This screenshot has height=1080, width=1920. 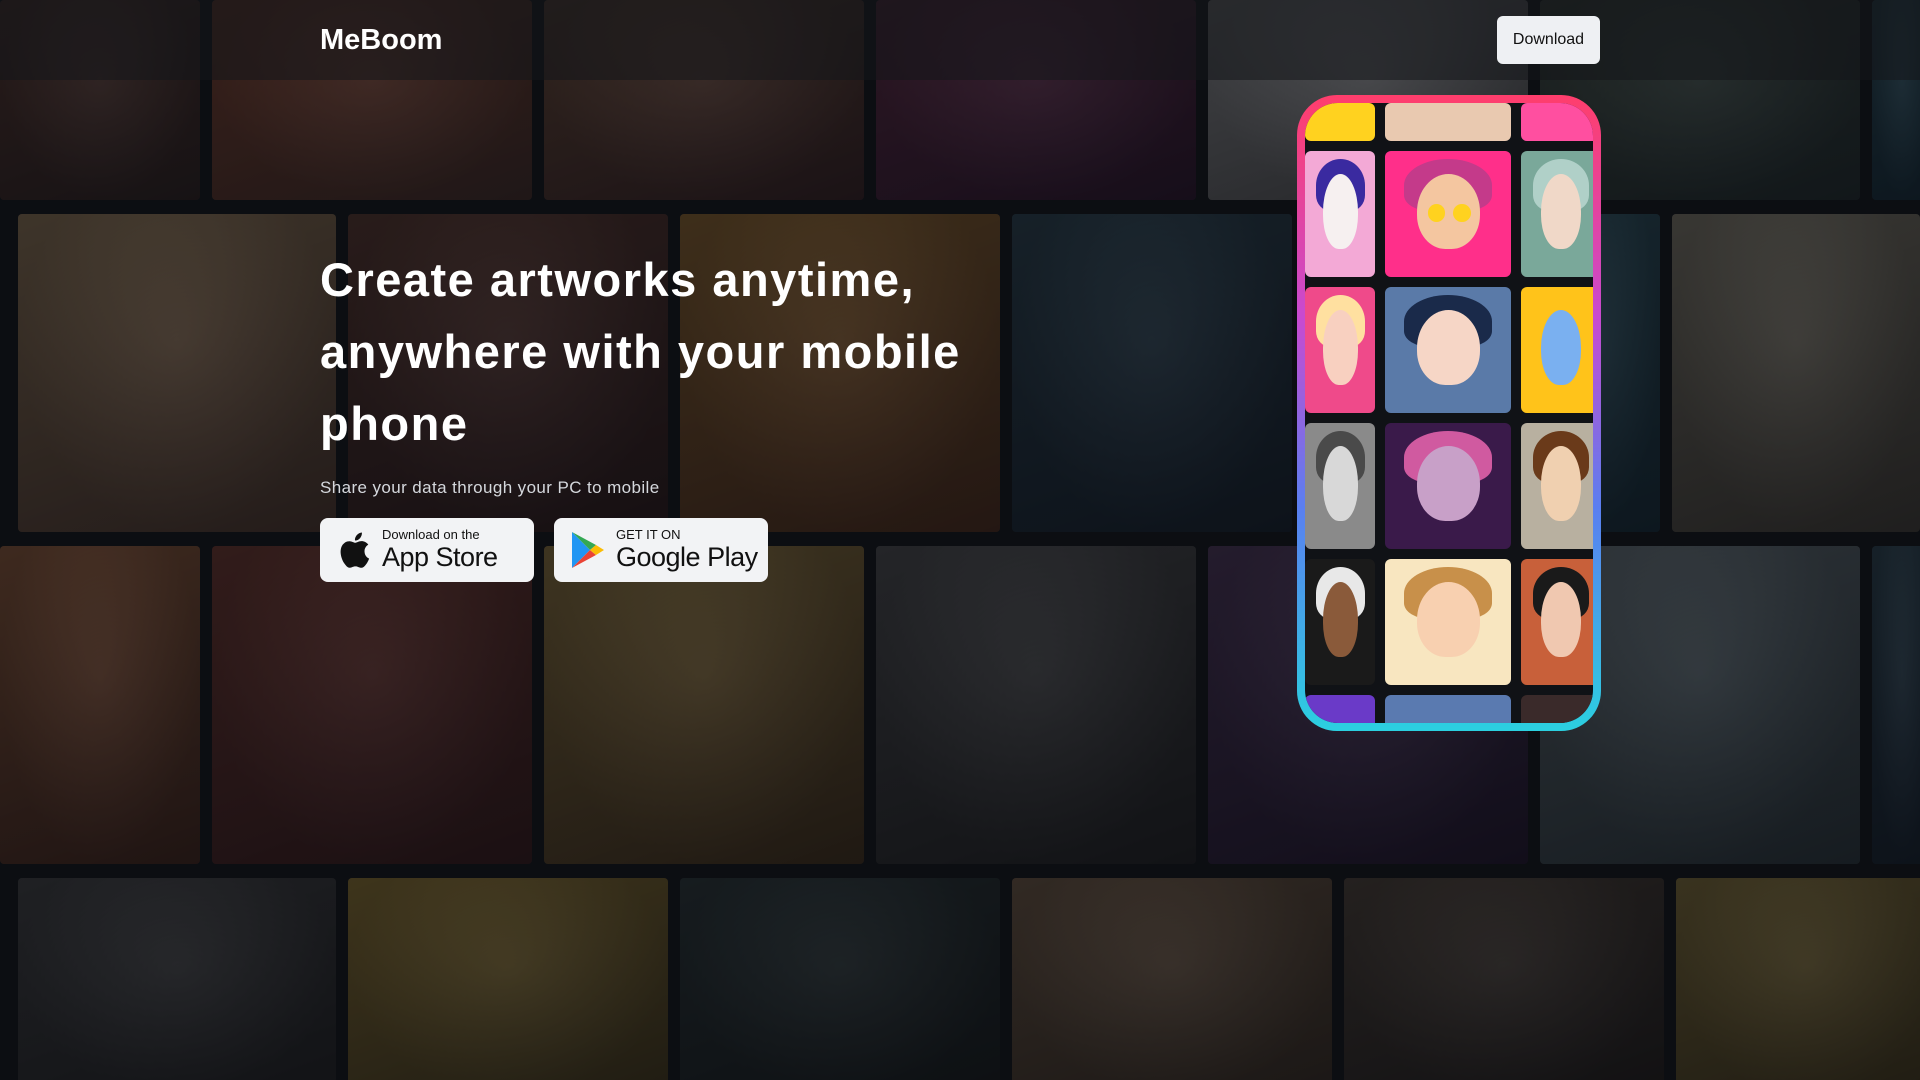 I want to click on app-store-badge: Download on the App Store, so click(x=427, y=550).